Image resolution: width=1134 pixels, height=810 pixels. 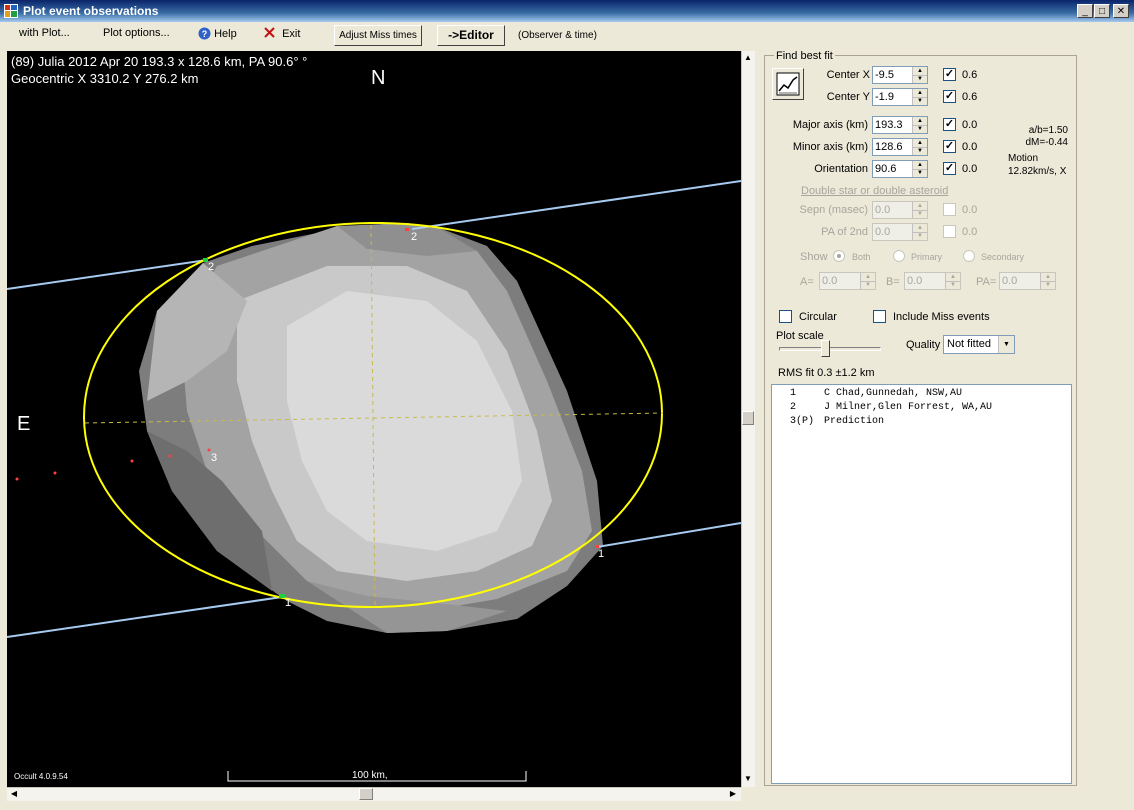 I want to click on a-spinner: ▲▼, so click(x=847, y=281).